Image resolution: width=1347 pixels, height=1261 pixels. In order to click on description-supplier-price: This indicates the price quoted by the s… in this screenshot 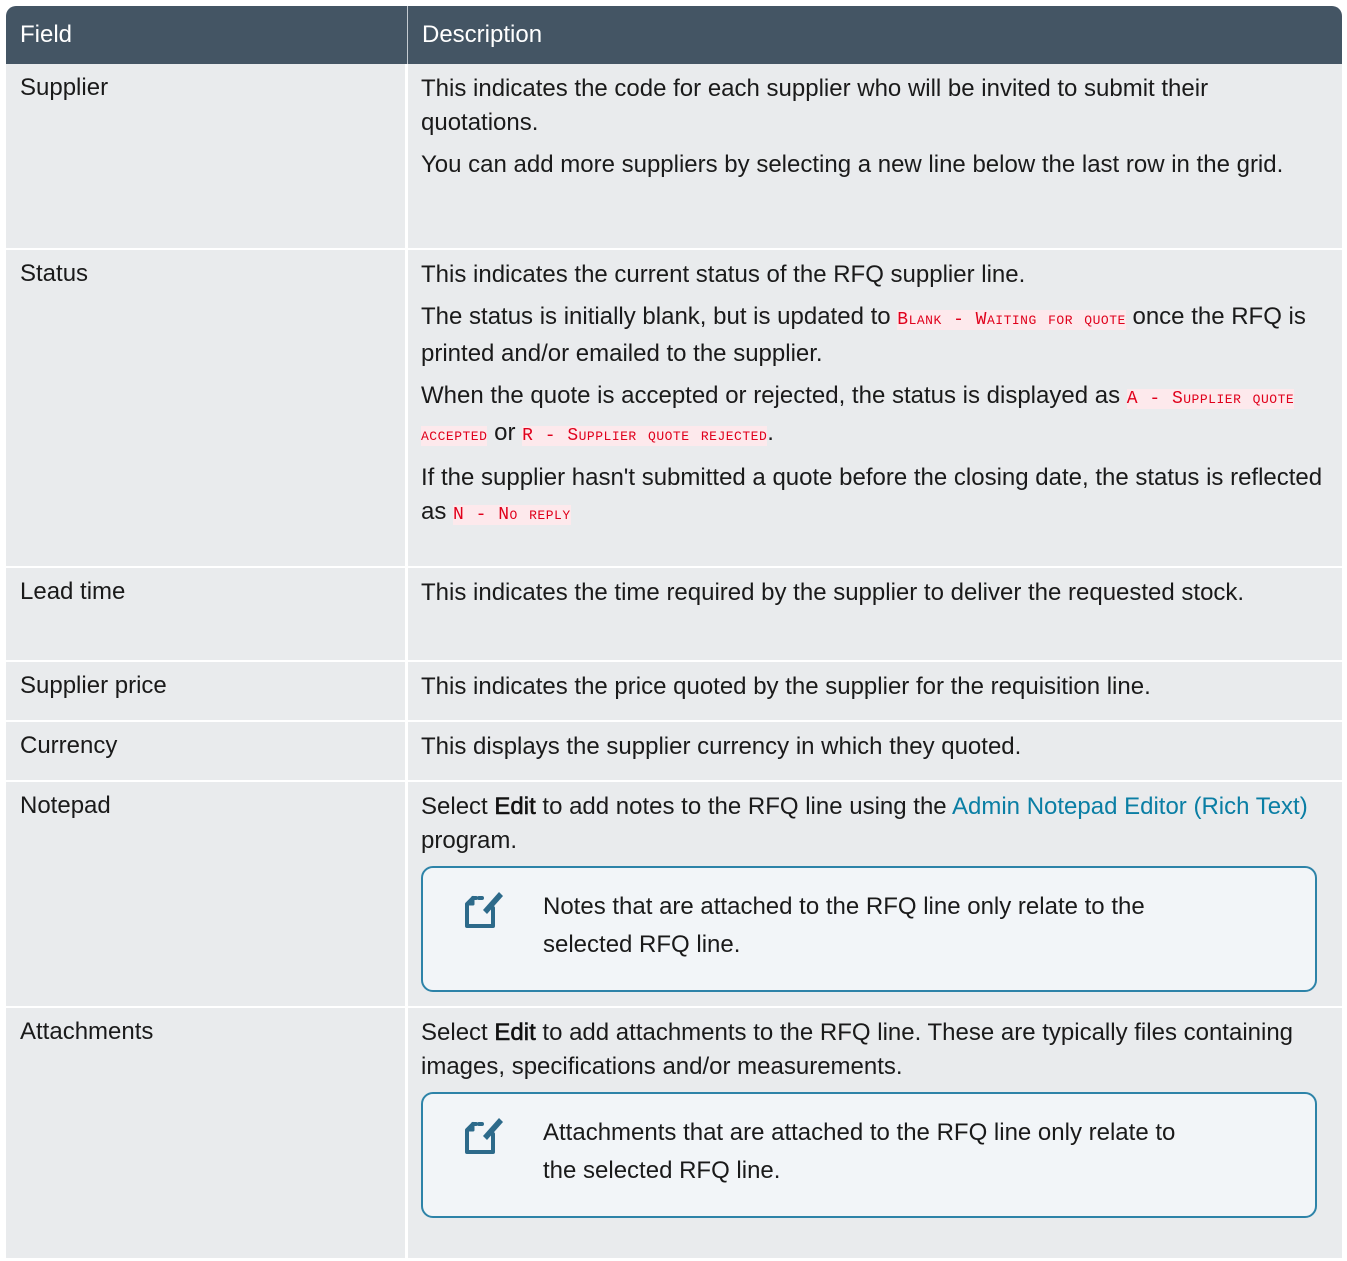, I will do `click(875, 691)`.